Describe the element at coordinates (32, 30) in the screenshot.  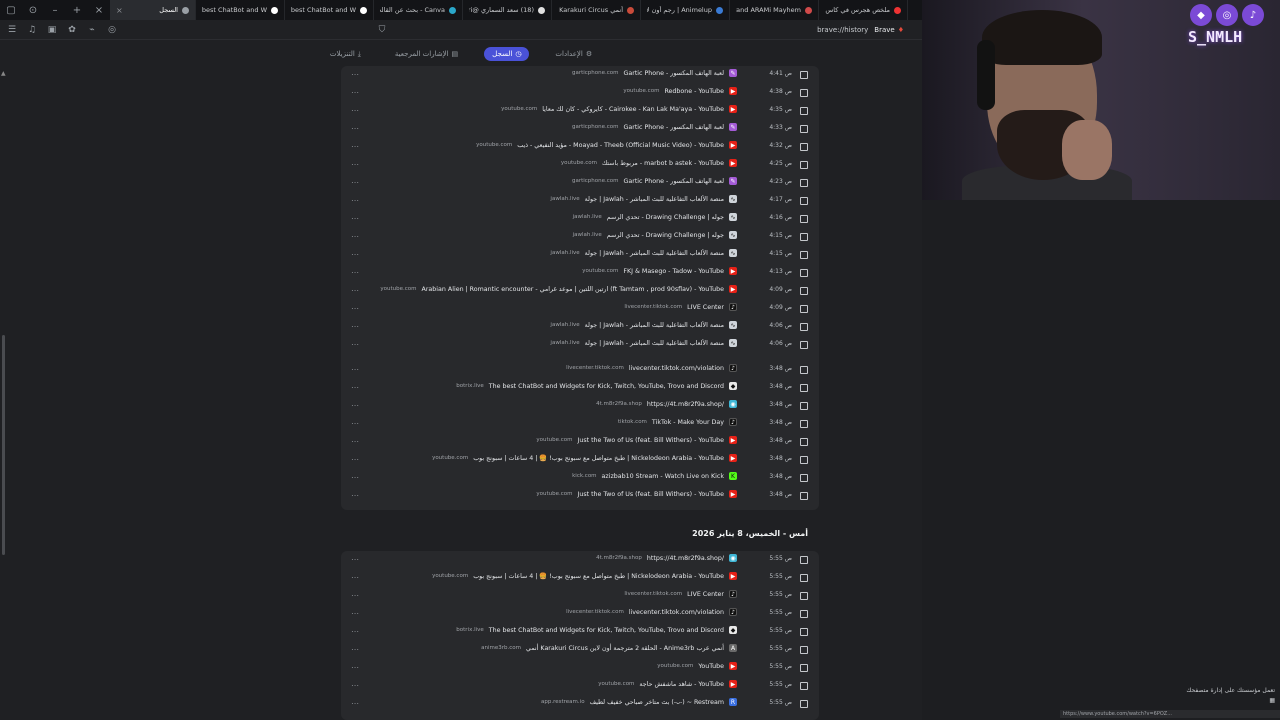
I see `media-icon: ♫` at that location.